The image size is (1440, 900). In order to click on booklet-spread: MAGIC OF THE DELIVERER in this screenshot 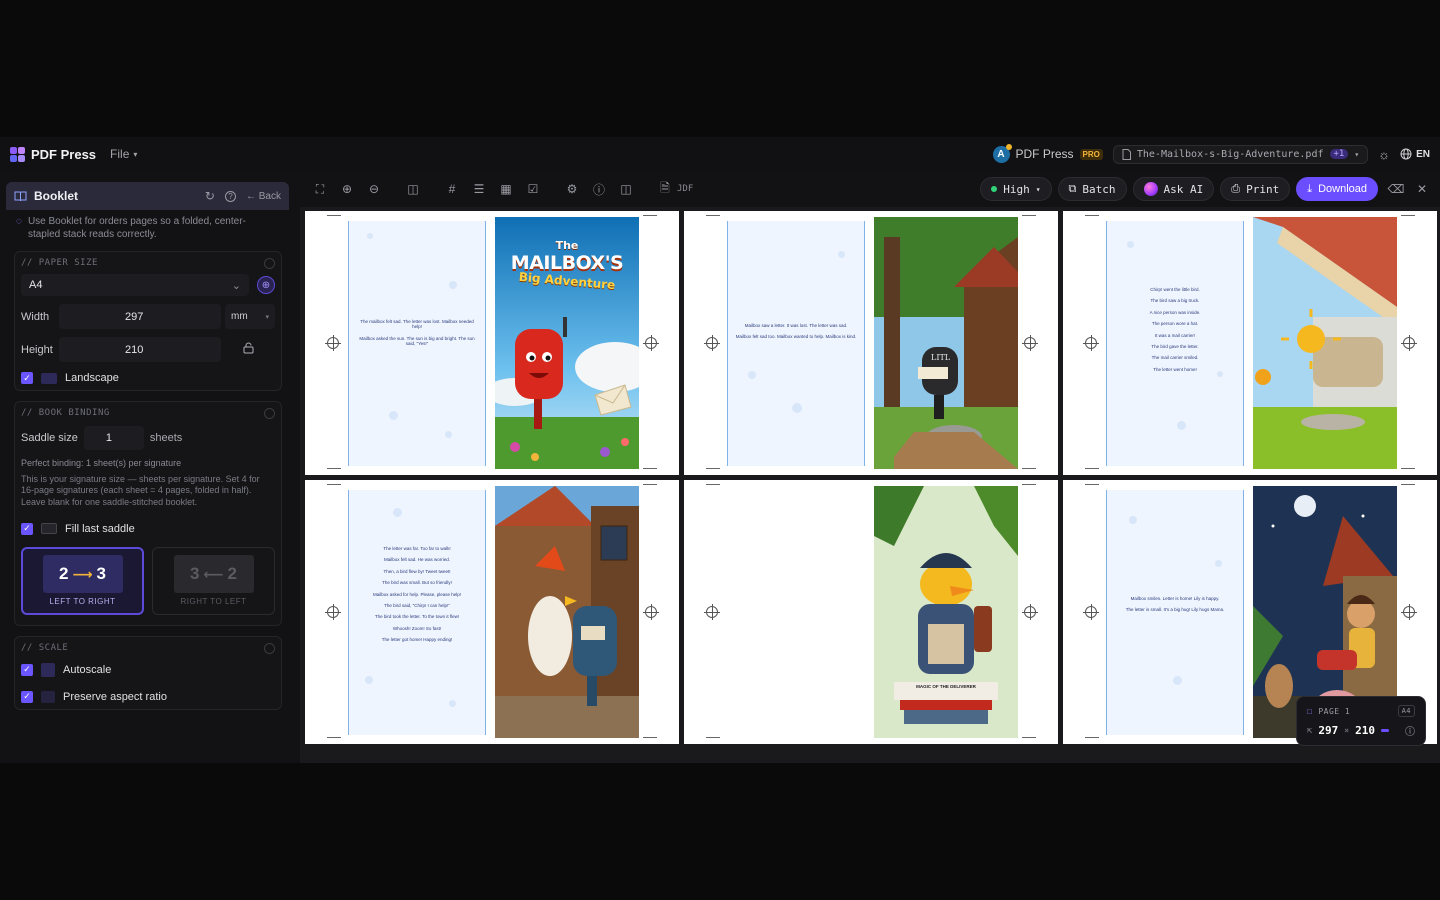, I will do `click(871, 612)`.